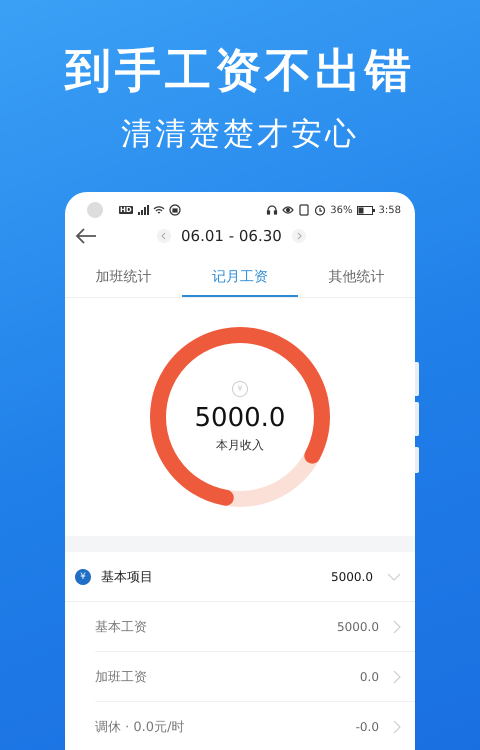  Describe the element at coordinates (367, 727) in the screenshot. I see `item-value: -0.0` at that location.